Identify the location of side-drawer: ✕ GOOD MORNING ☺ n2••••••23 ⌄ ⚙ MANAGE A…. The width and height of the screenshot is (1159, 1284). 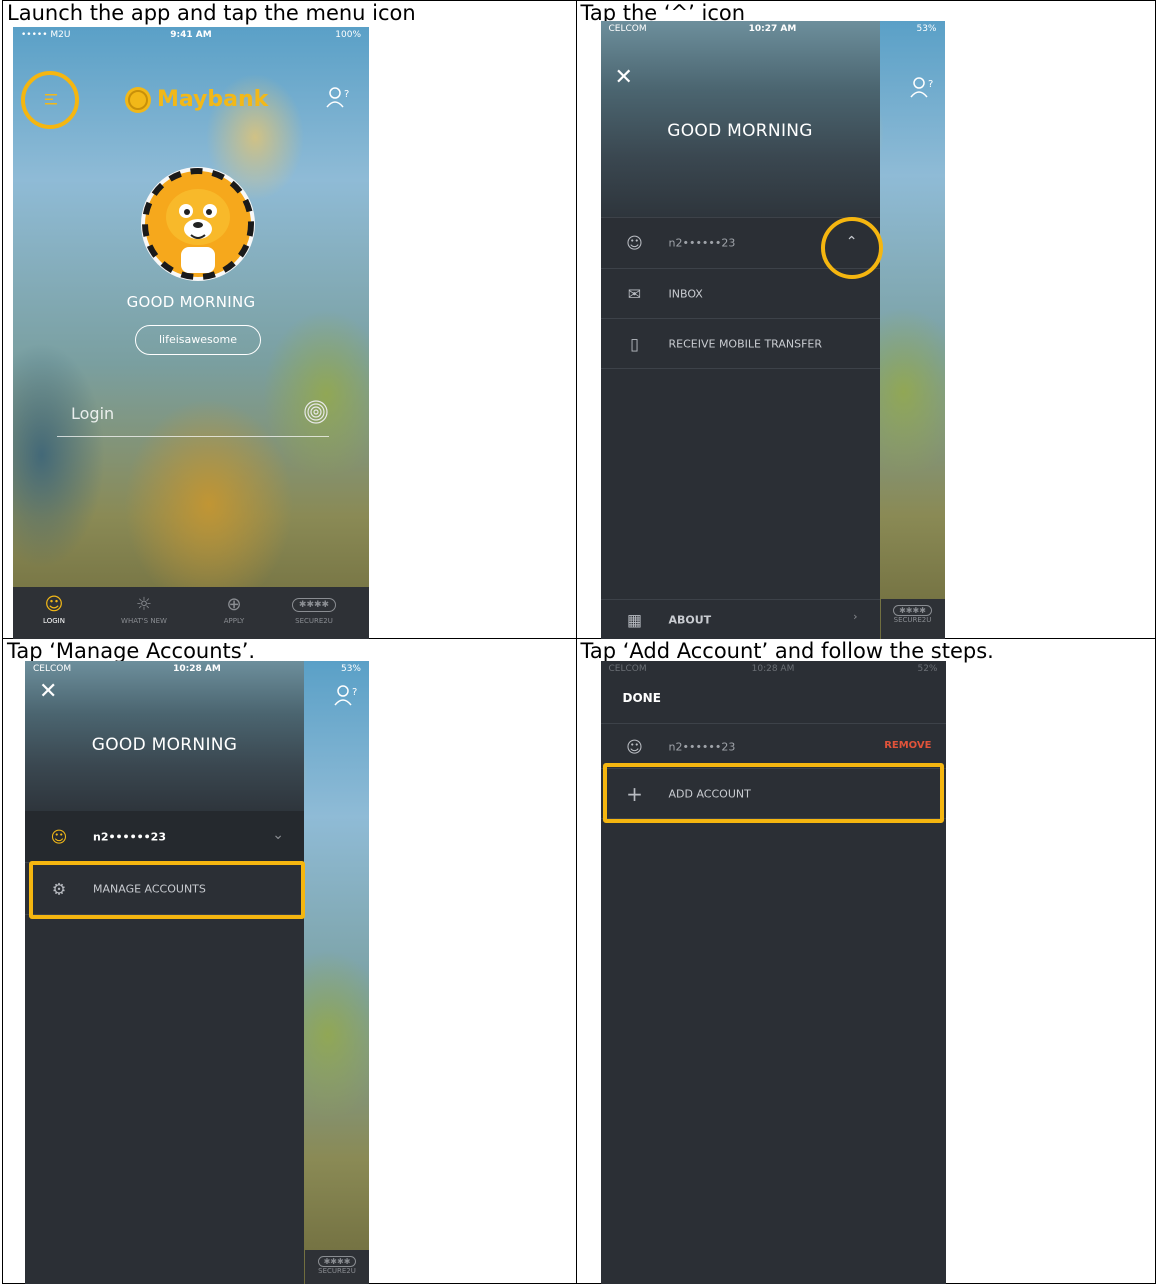
(164, 972).